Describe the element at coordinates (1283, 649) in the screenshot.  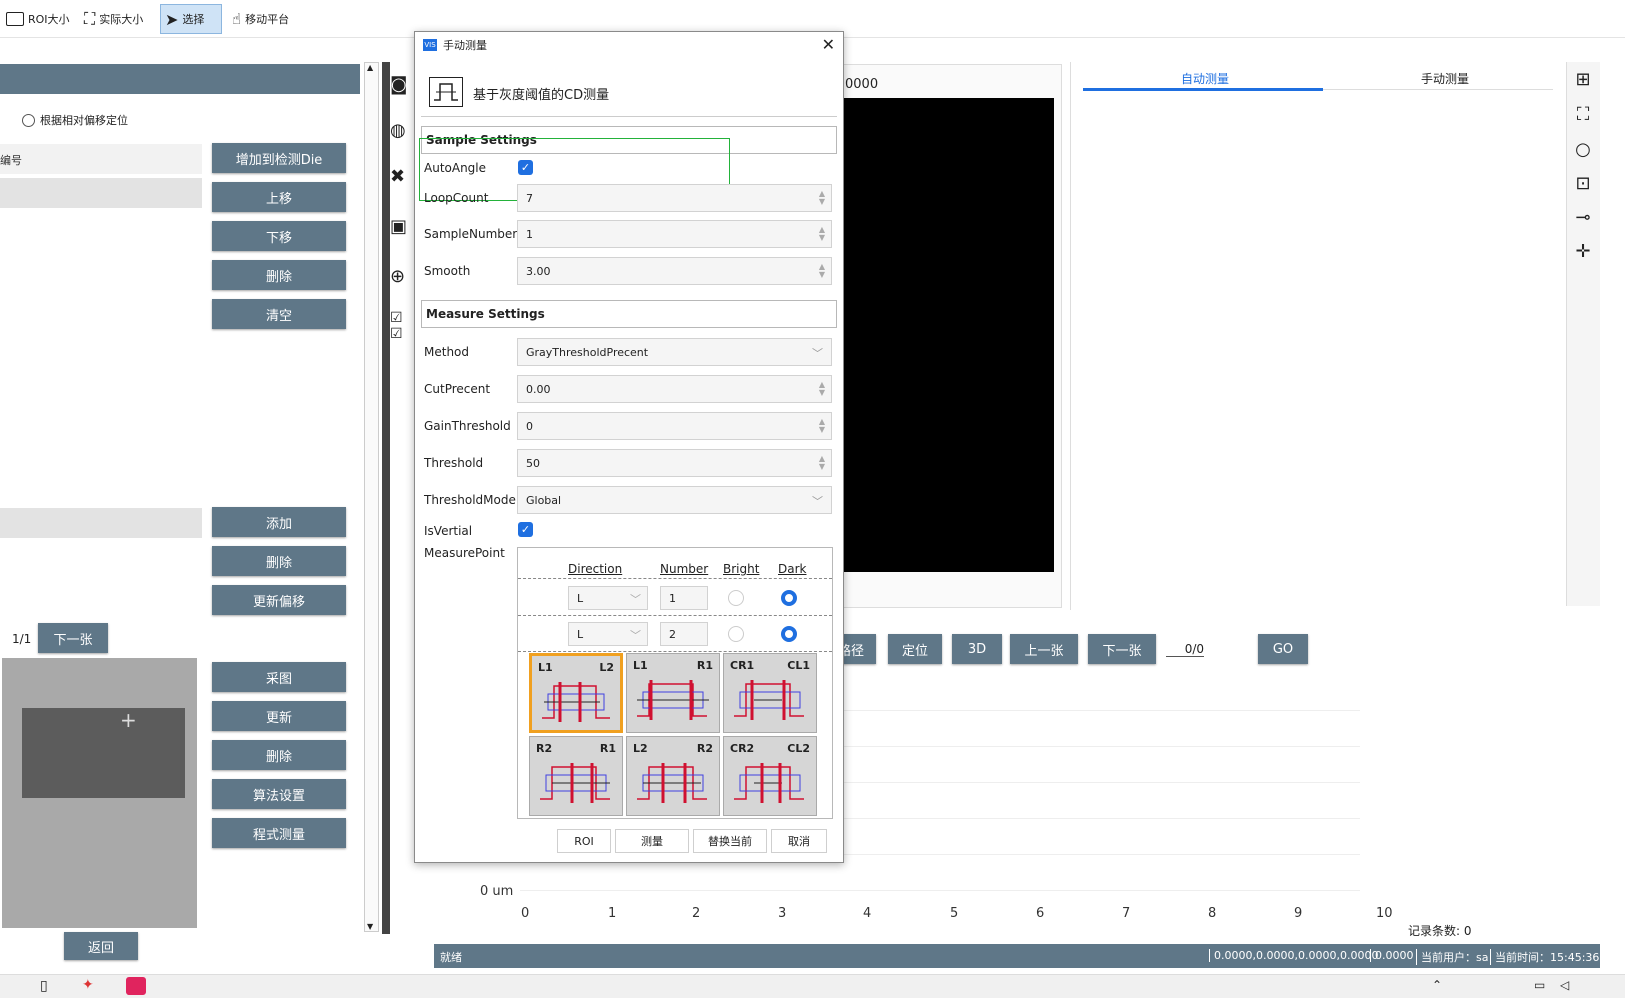
I see `go-button: GO` at that location.